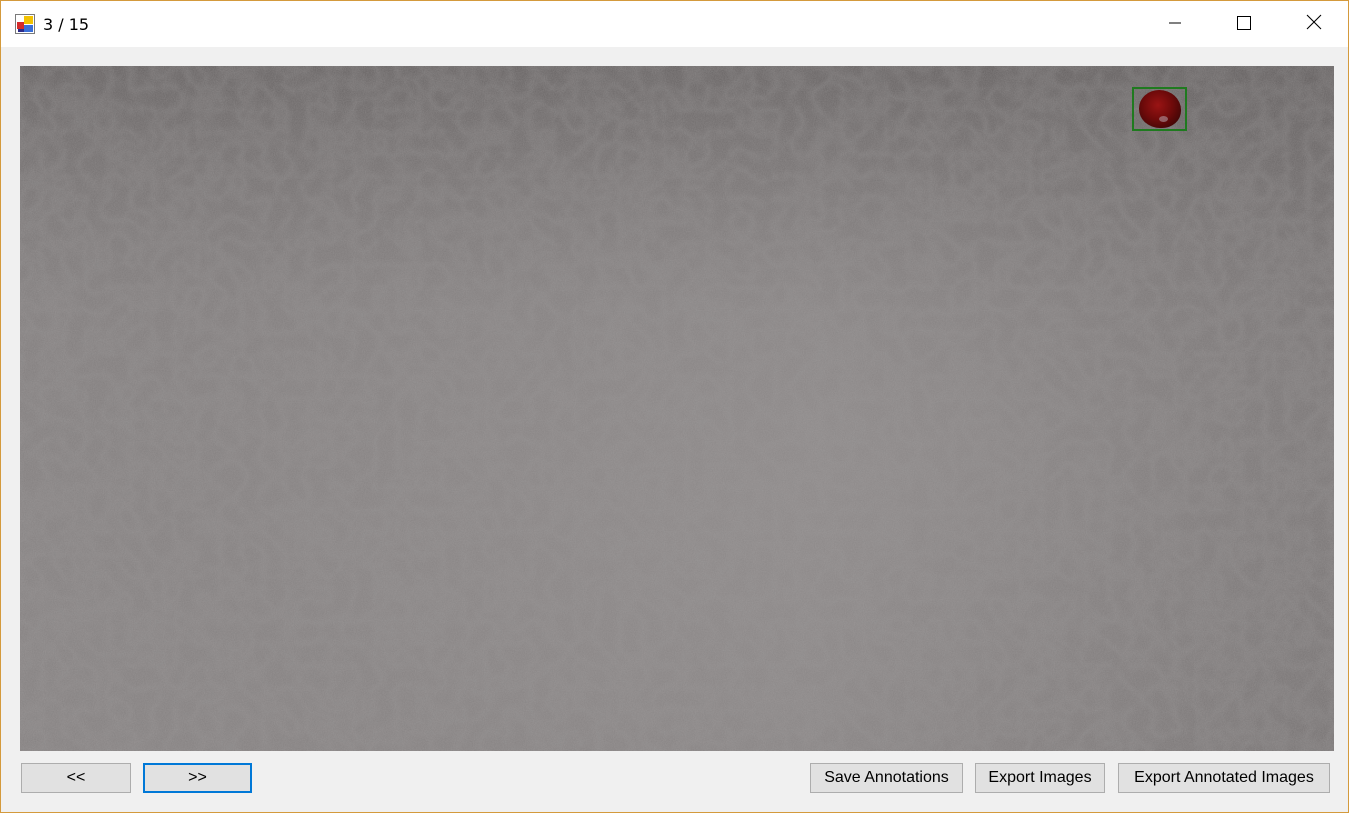 The width and height of the screenshot is (1349, 813). What do you see at coordinates (1040, 778) in the screenshot?
I see `export-images-button: Export Images` at bounding box center [1040, 778].